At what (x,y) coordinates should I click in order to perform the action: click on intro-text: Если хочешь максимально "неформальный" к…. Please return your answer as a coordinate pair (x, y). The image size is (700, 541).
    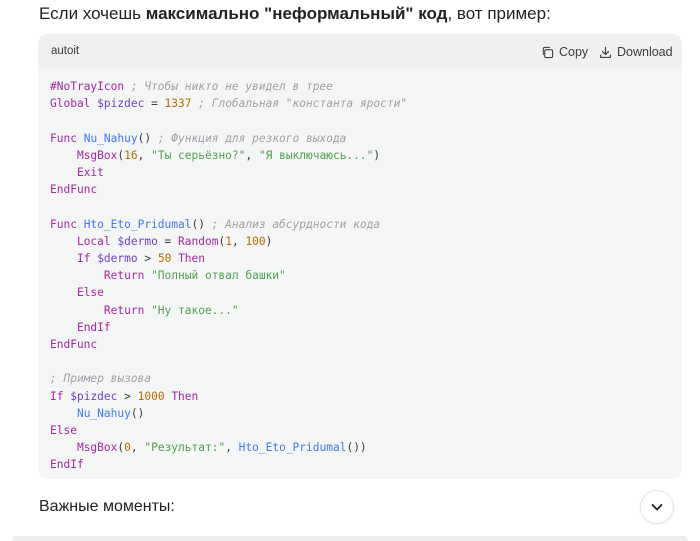
    Looking at the image, I should click on (295, 14).